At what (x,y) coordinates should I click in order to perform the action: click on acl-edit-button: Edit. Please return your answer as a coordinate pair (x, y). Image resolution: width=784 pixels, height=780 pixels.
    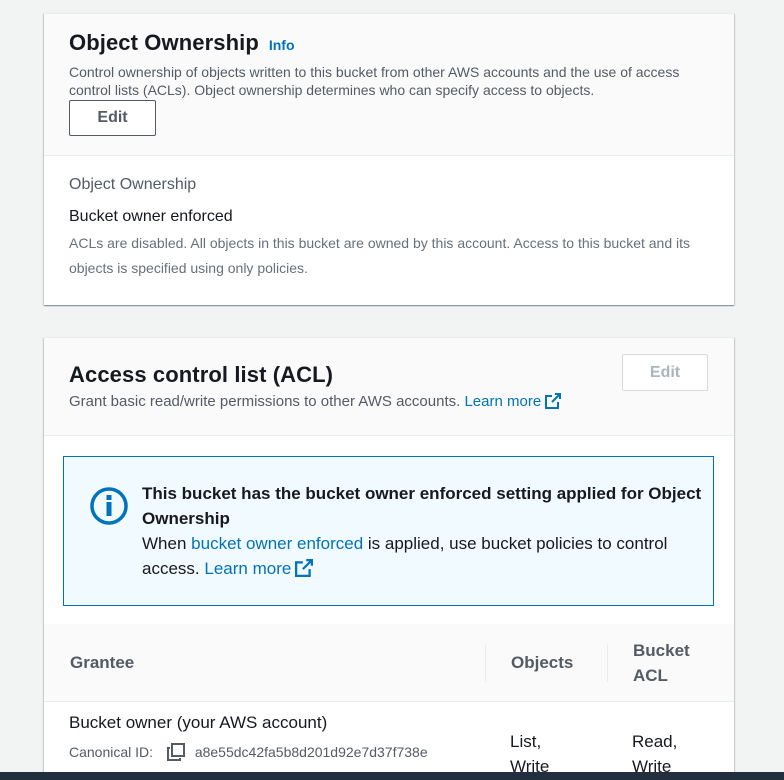
    Looking at the image, I should click on (665, 372).